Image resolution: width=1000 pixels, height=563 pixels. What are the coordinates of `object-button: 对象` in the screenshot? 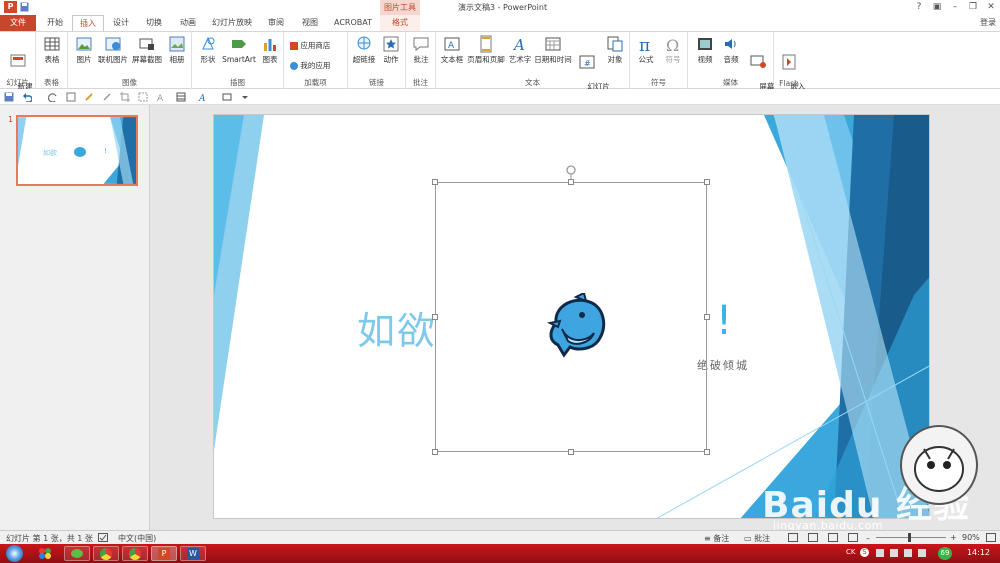 It's located at (615, 49).